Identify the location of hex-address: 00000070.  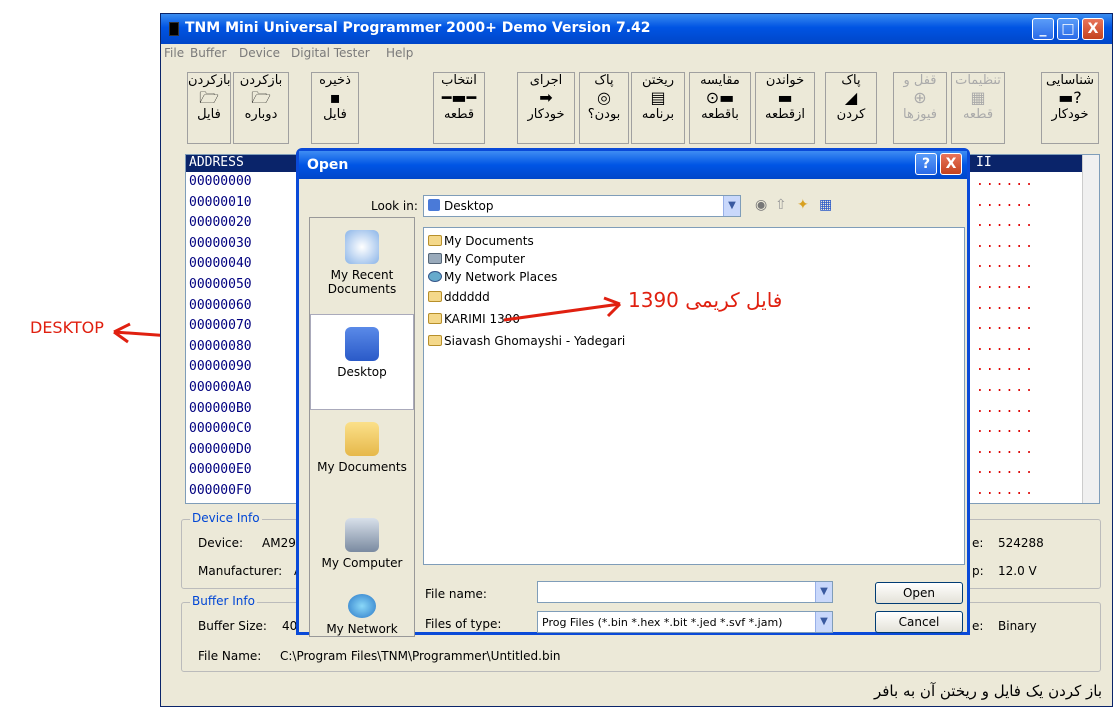
(220, 326).